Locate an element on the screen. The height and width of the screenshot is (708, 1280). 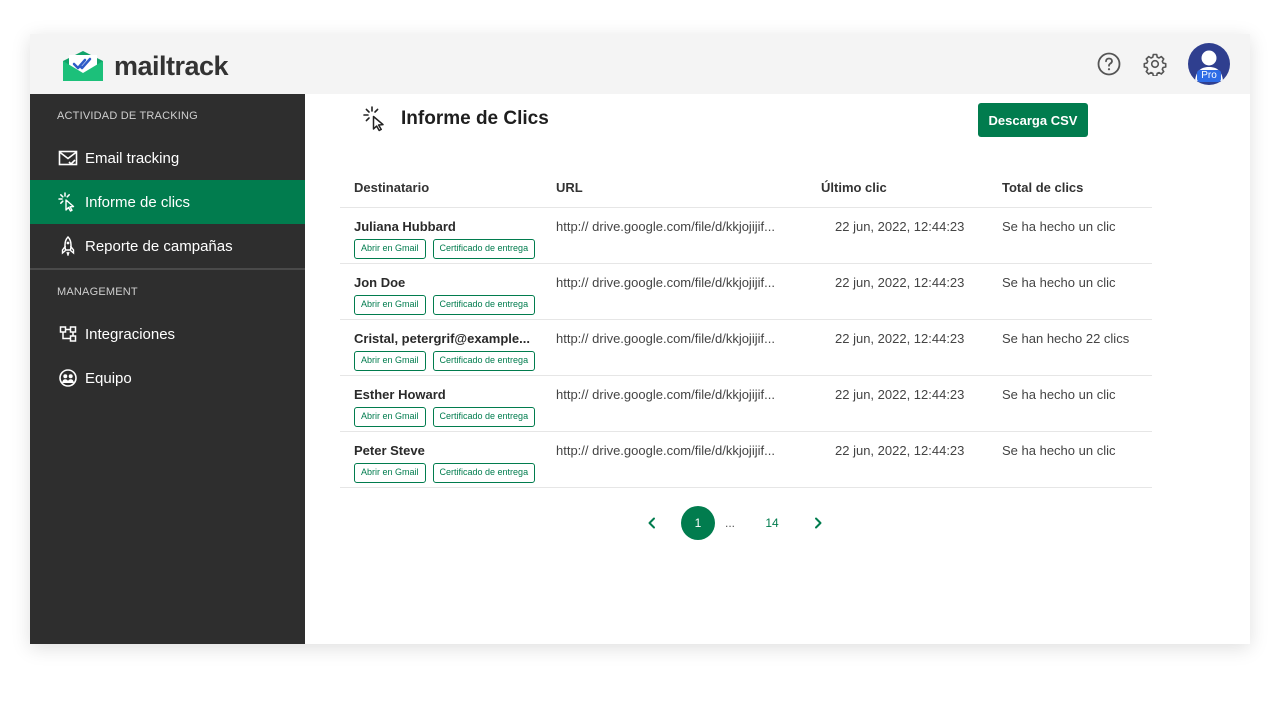
sidebar-item-campaigns: Reporte de campañas is located at coordinates (167, 246).